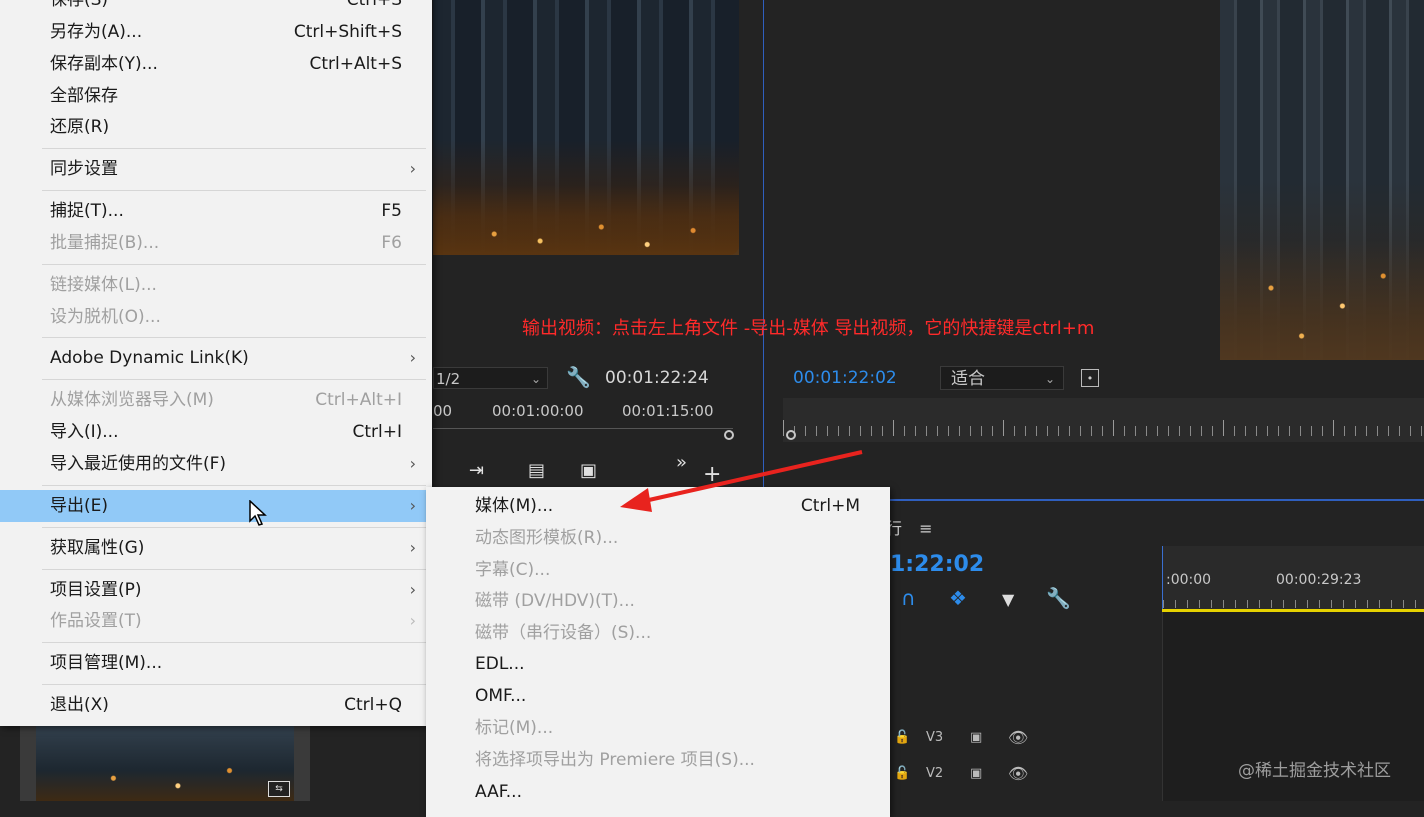 Image resolution: width=1424 pixels, height=817 pixels. Describe the element at coordinates (373, 705) in the screenshot. I see `menu-item-shortcut: Ctrl+Q` at that location.